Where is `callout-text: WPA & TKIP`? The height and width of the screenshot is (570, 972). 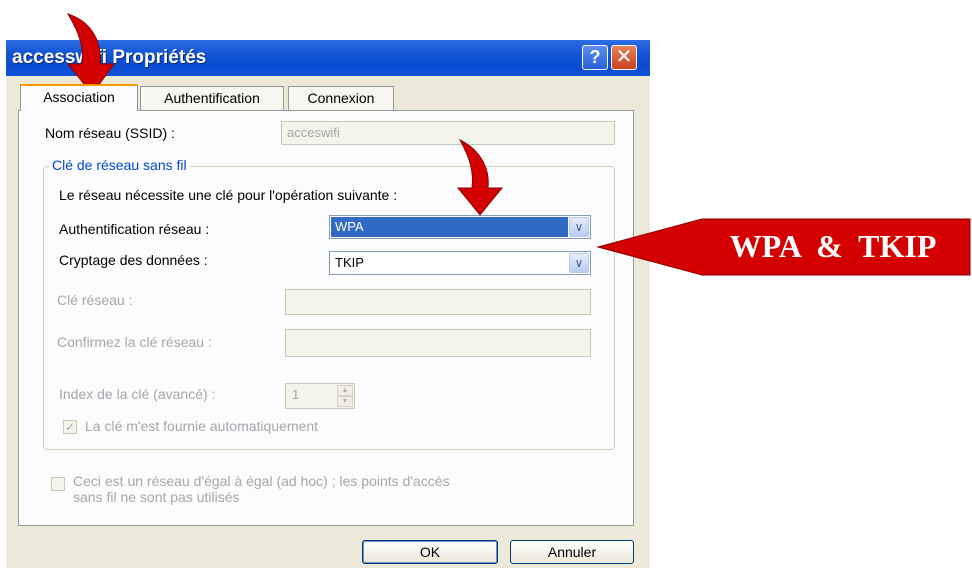
callout-text: WPA & TKIP is located at coordinates (833, 246).